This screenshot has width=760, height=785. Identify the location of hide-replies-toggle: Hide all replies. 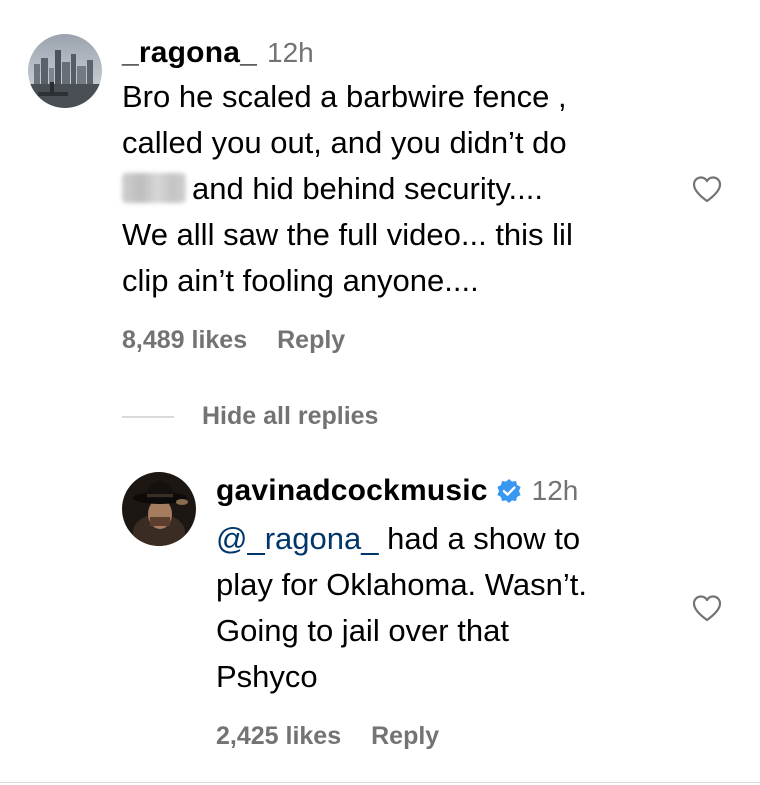
(250, 416).